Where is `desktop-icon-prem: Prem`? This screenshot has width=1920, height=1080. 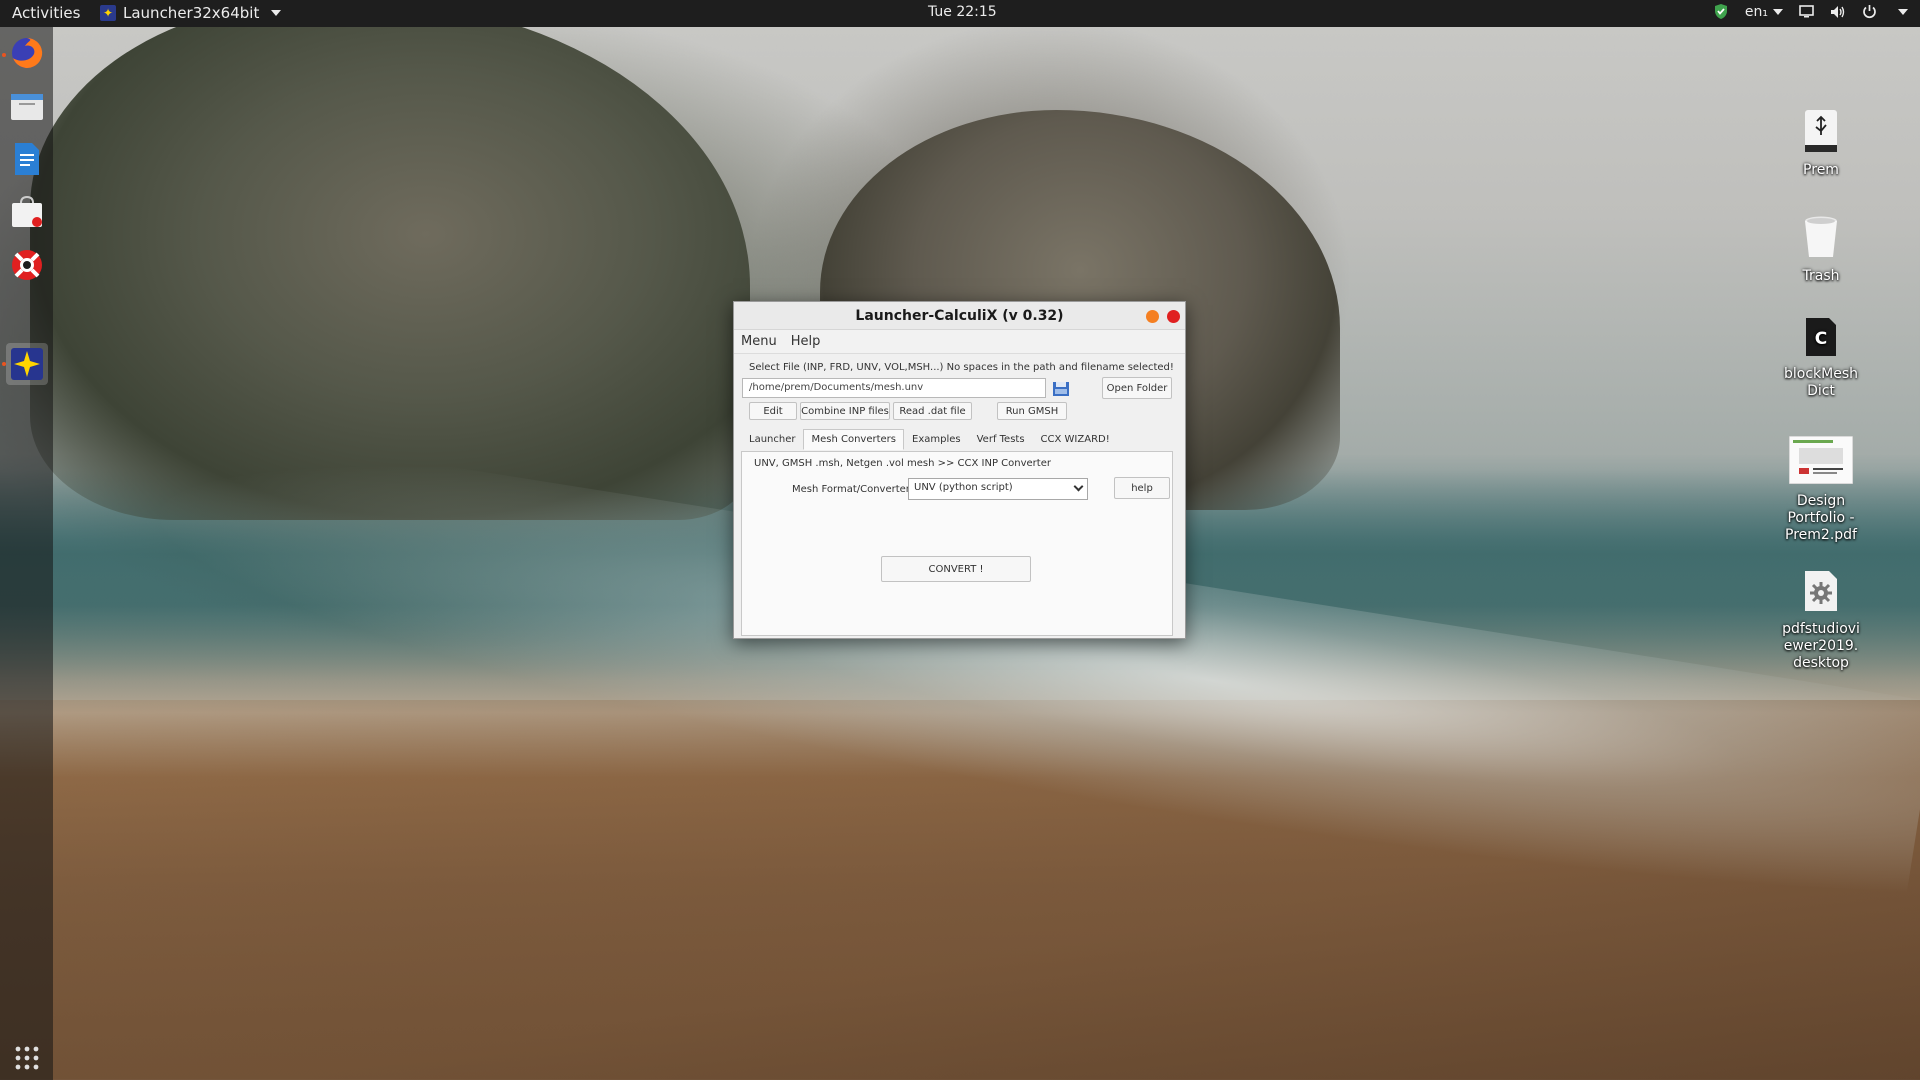
desktop-icon-prem: Prem is located at coordinates (1821, 144).